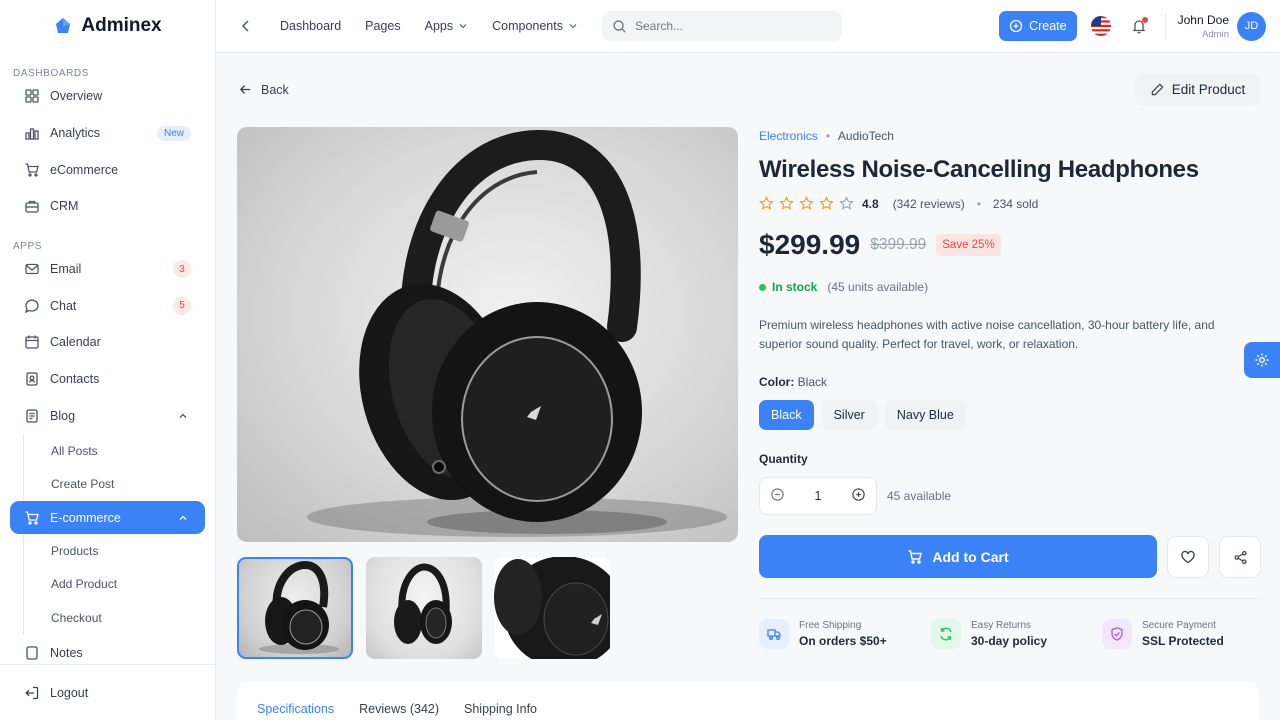 The height and width of the screenshot is (720, 1280). What do you see at coordinates (447, 26) in the screenshot?
I see `nav-apps: Apps` at bounding box center [447, 26].